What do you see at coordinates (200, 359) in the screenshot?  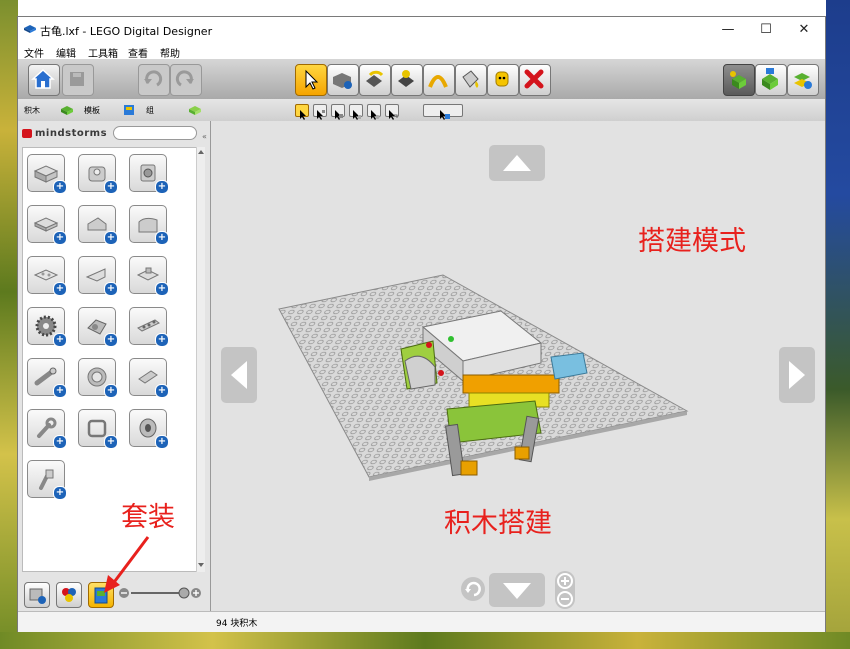 I see `palette-scrollbar` at bounding box center [200, 359].